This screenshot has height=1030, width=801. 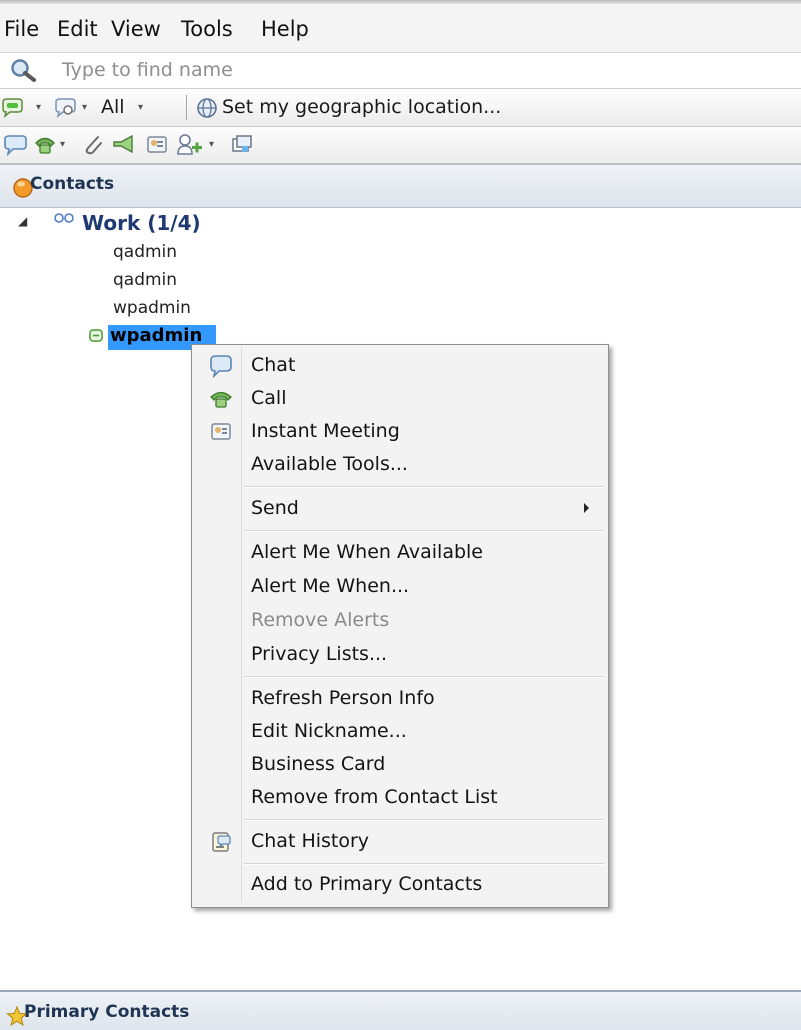 What do you see at coordinates (152, 308) in the screenshot?
I see `contact-item: wpadmin` at bounding box center [152, 308].